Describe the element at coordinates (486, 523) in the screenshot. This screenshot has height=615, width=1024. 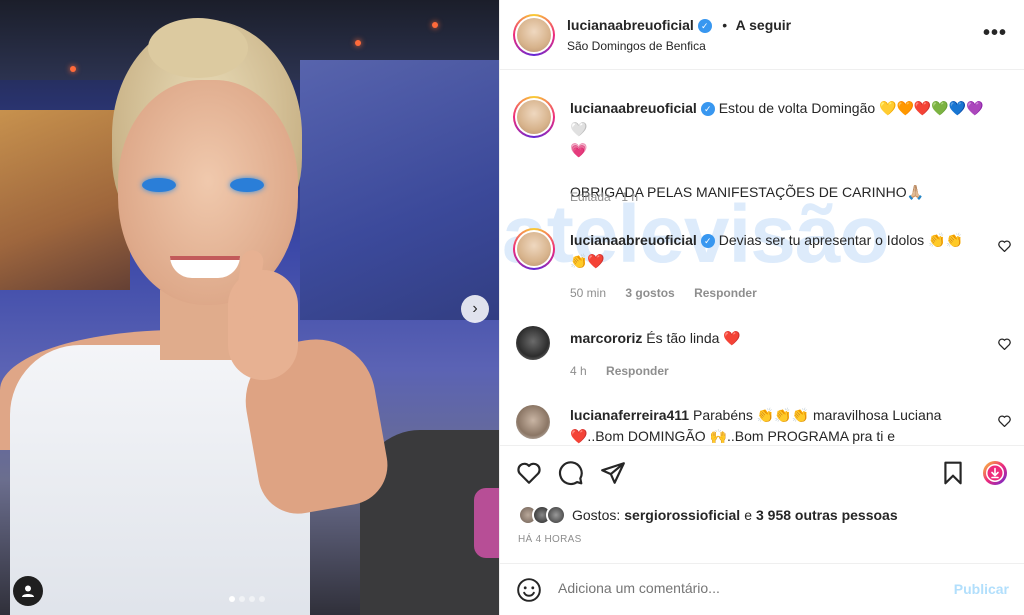
I see `background-person-shirt` at that location.